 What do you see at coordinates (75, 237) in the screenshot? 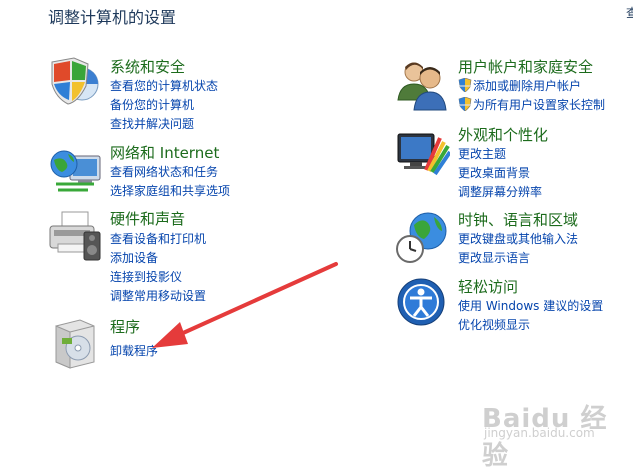
I see `printer-icon` at bounding box center [75, 237].